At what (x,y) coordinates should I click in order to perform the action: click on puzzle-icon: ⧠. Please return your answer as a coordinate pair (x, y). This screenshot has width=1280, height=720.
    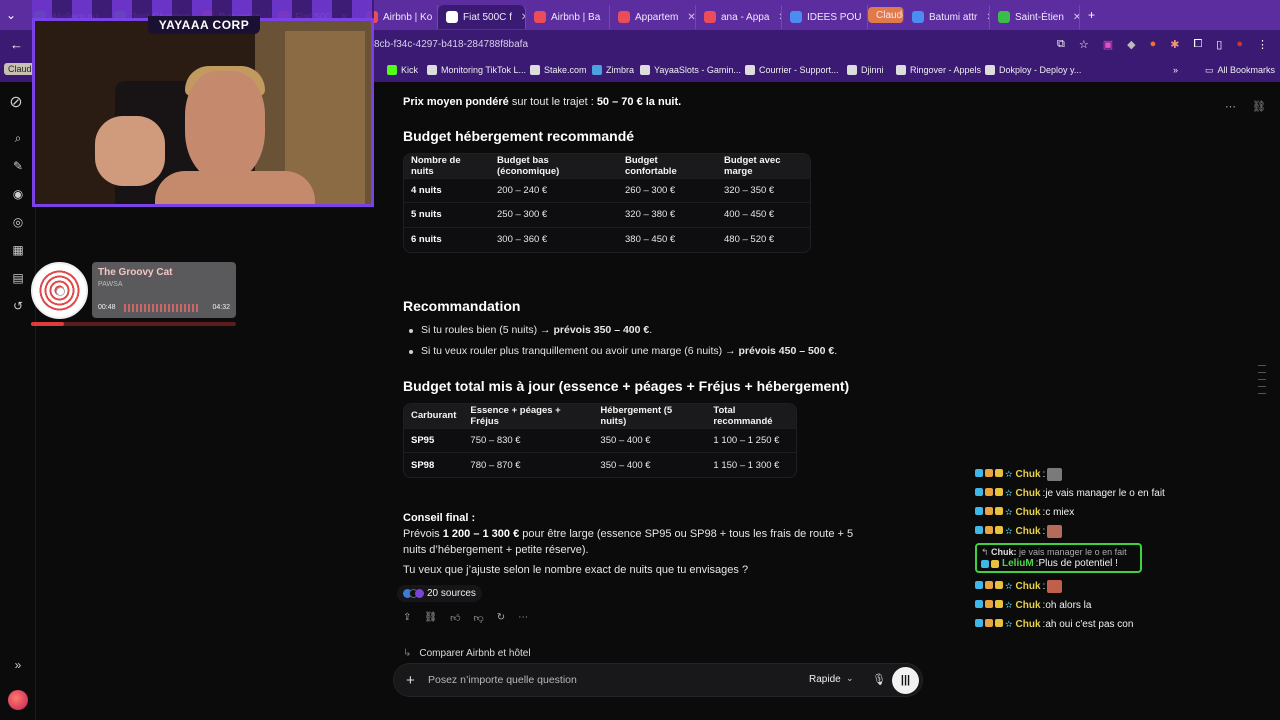
    Looking at the image, I should click on (1197, 44).